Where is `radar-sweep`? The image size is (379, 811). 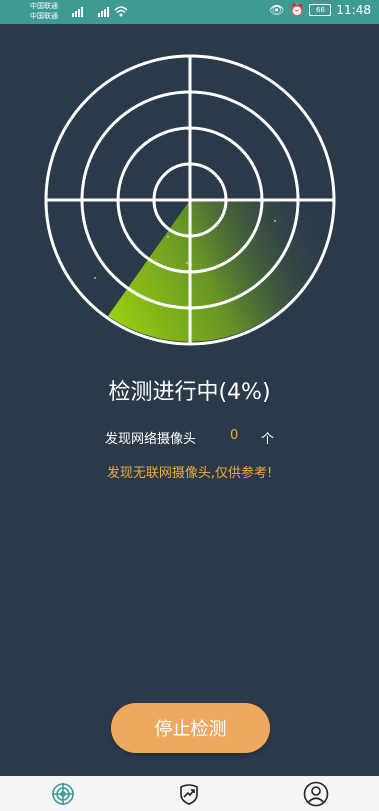 radar-sweep is located at coordinates (221, 271).